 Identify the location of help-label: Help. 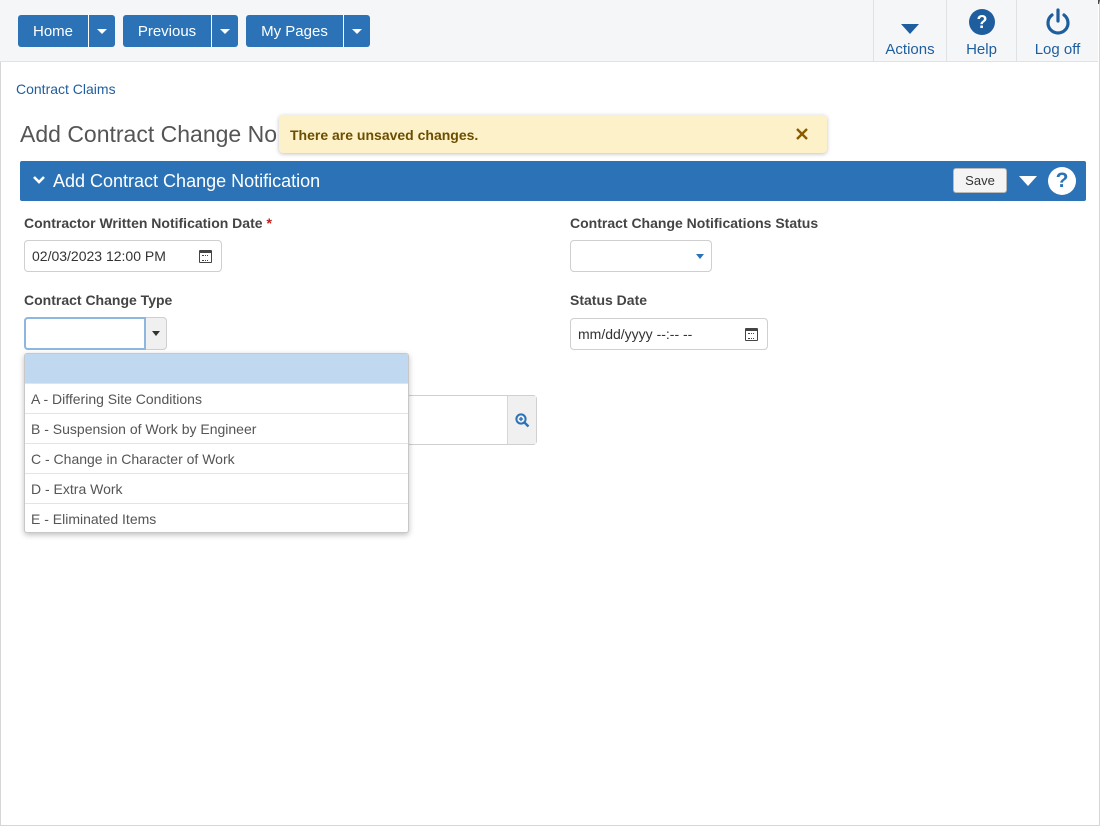
(981, 49).